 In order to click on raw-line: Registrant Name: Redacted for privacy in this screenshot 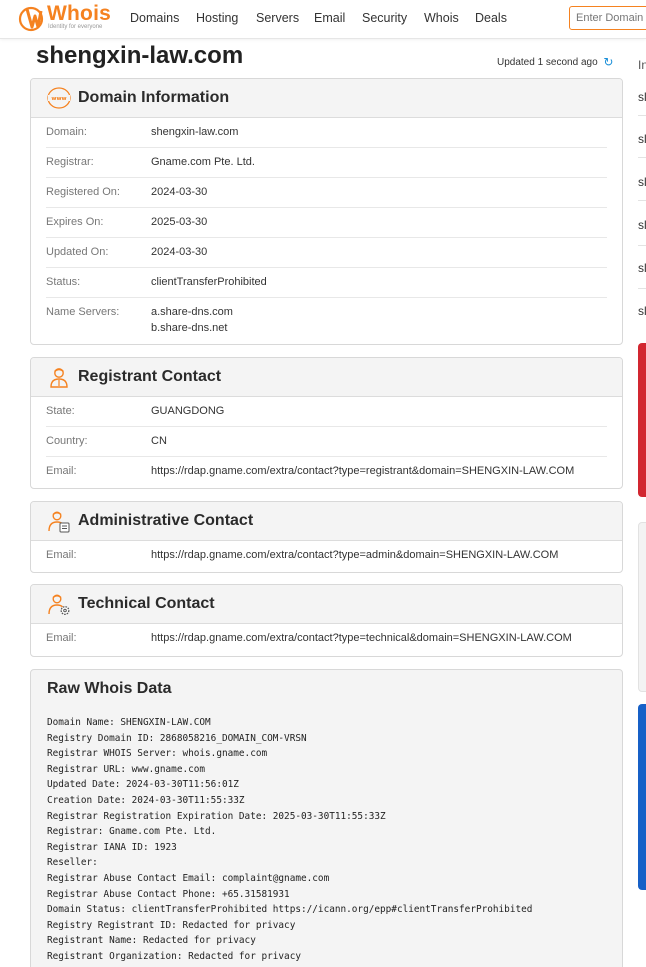, I will do `click(151, 941)`.